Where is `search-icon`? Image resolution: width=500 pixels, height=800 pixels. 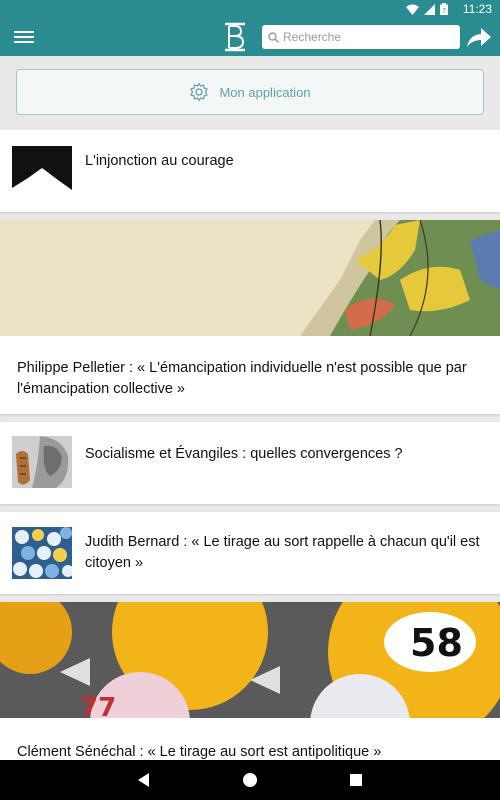
search-icon is located at coordinates (273, 37).